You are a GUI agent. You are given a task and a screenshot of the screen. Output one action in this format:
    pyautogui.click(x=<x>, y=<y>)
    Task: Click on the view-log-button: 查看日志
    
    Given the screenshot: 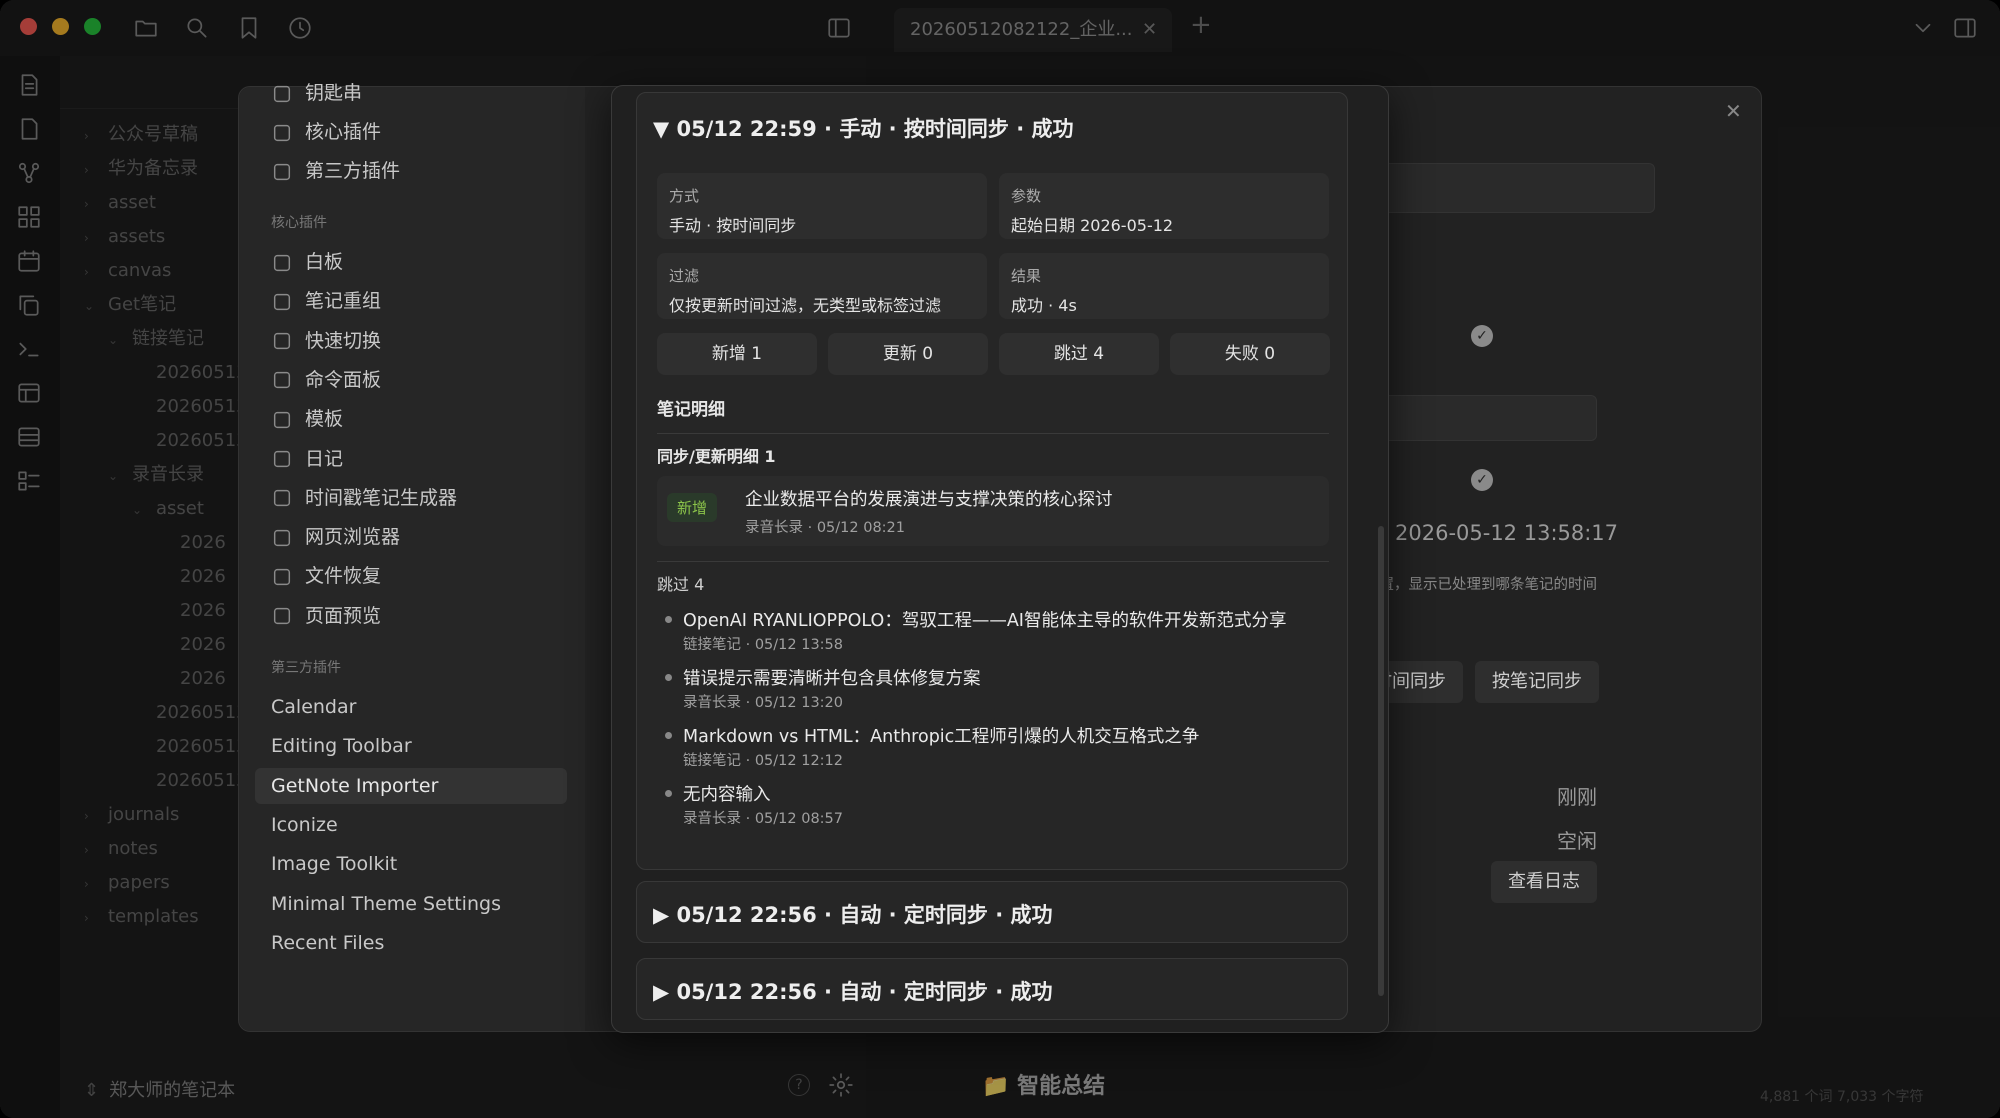 What is the action you would take?
    pyautogui.click(x=1544, y=882)
    